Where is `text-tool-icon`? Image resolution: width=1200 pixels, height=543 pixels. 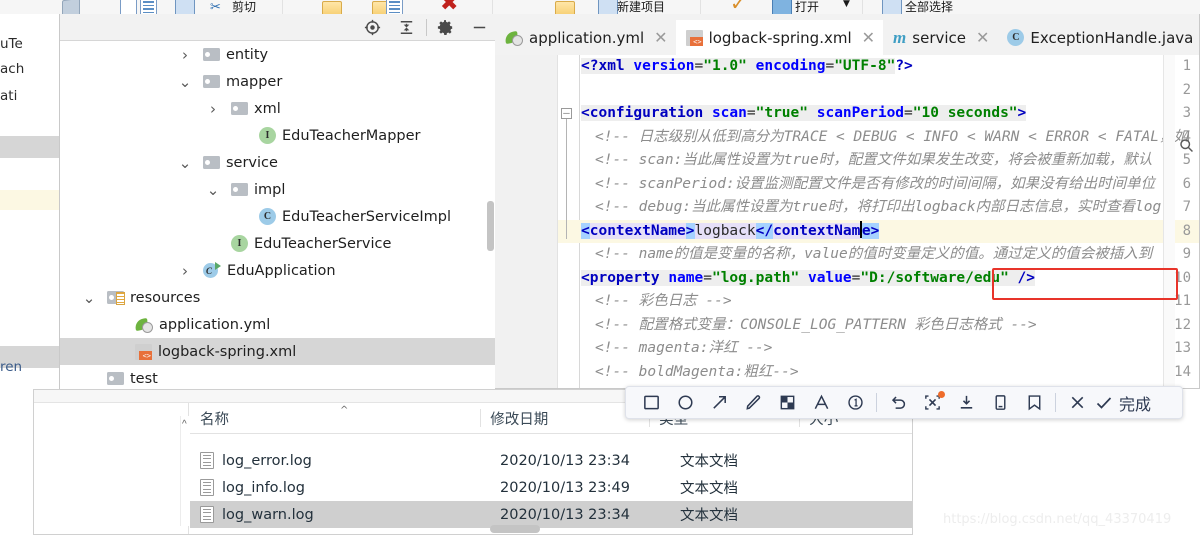 text-tool-icon is located at coordinates (821, 402).